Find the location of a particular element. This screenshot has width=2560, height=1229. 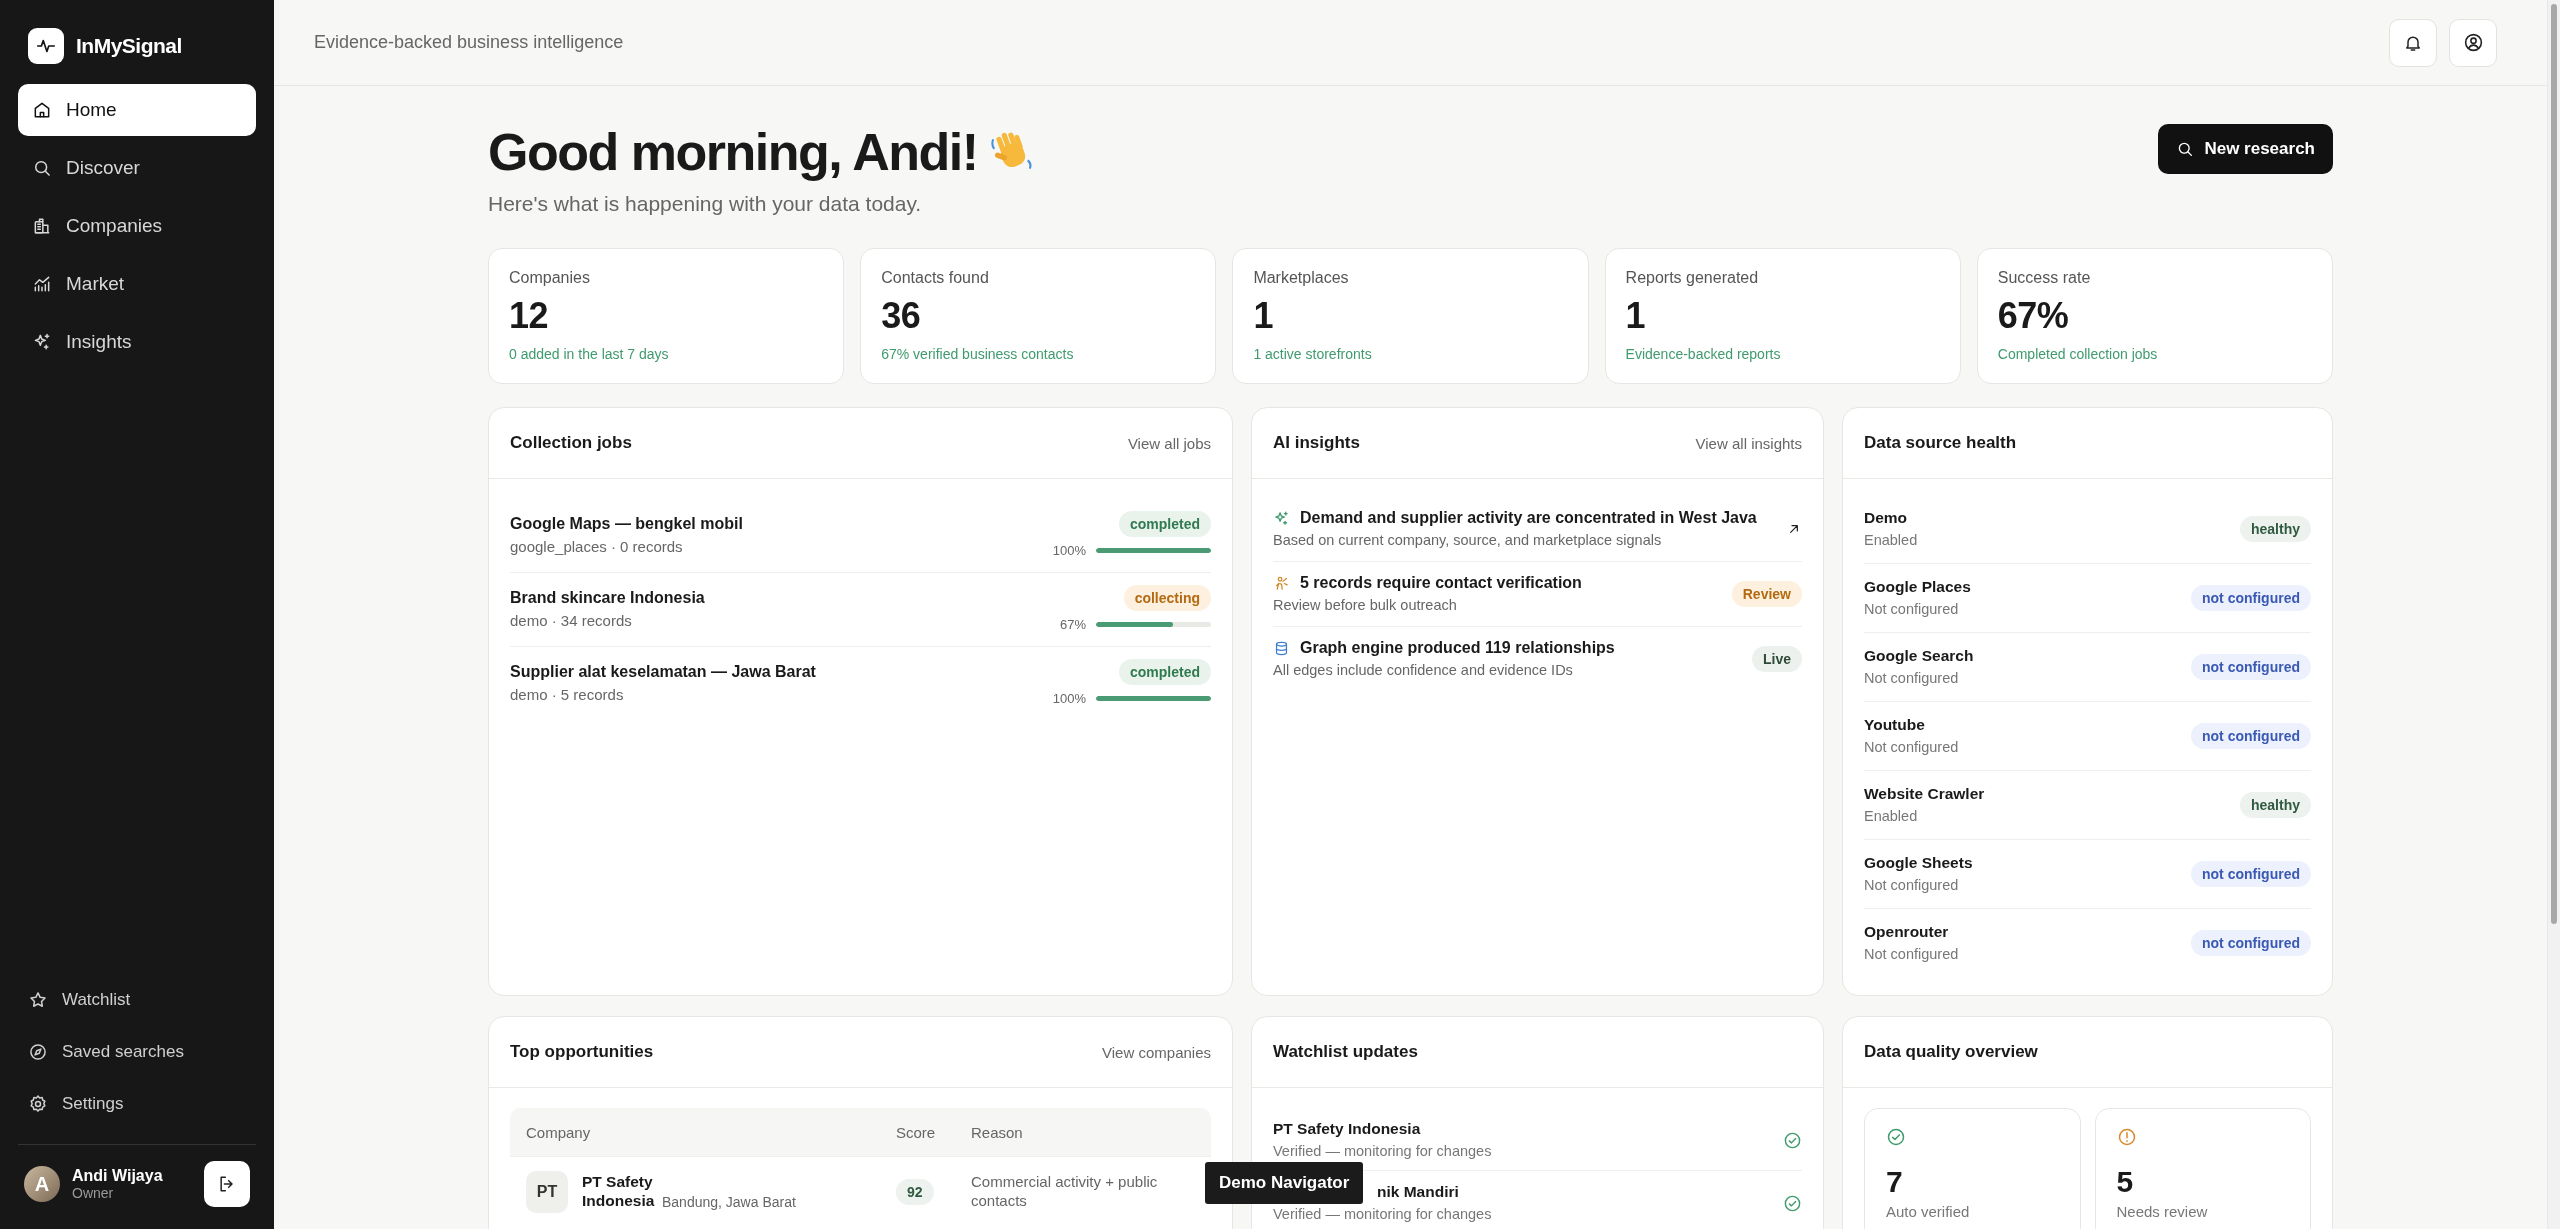

demo-navigator-button: Demo Navigator is located at coordinates (1284, 1183).